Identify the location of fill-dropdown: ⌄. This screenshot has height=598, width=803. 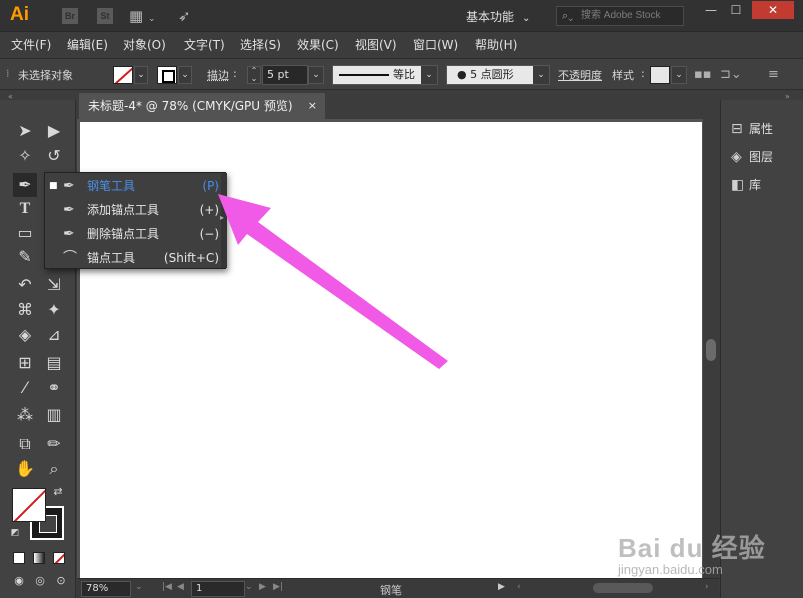
(141, 75).